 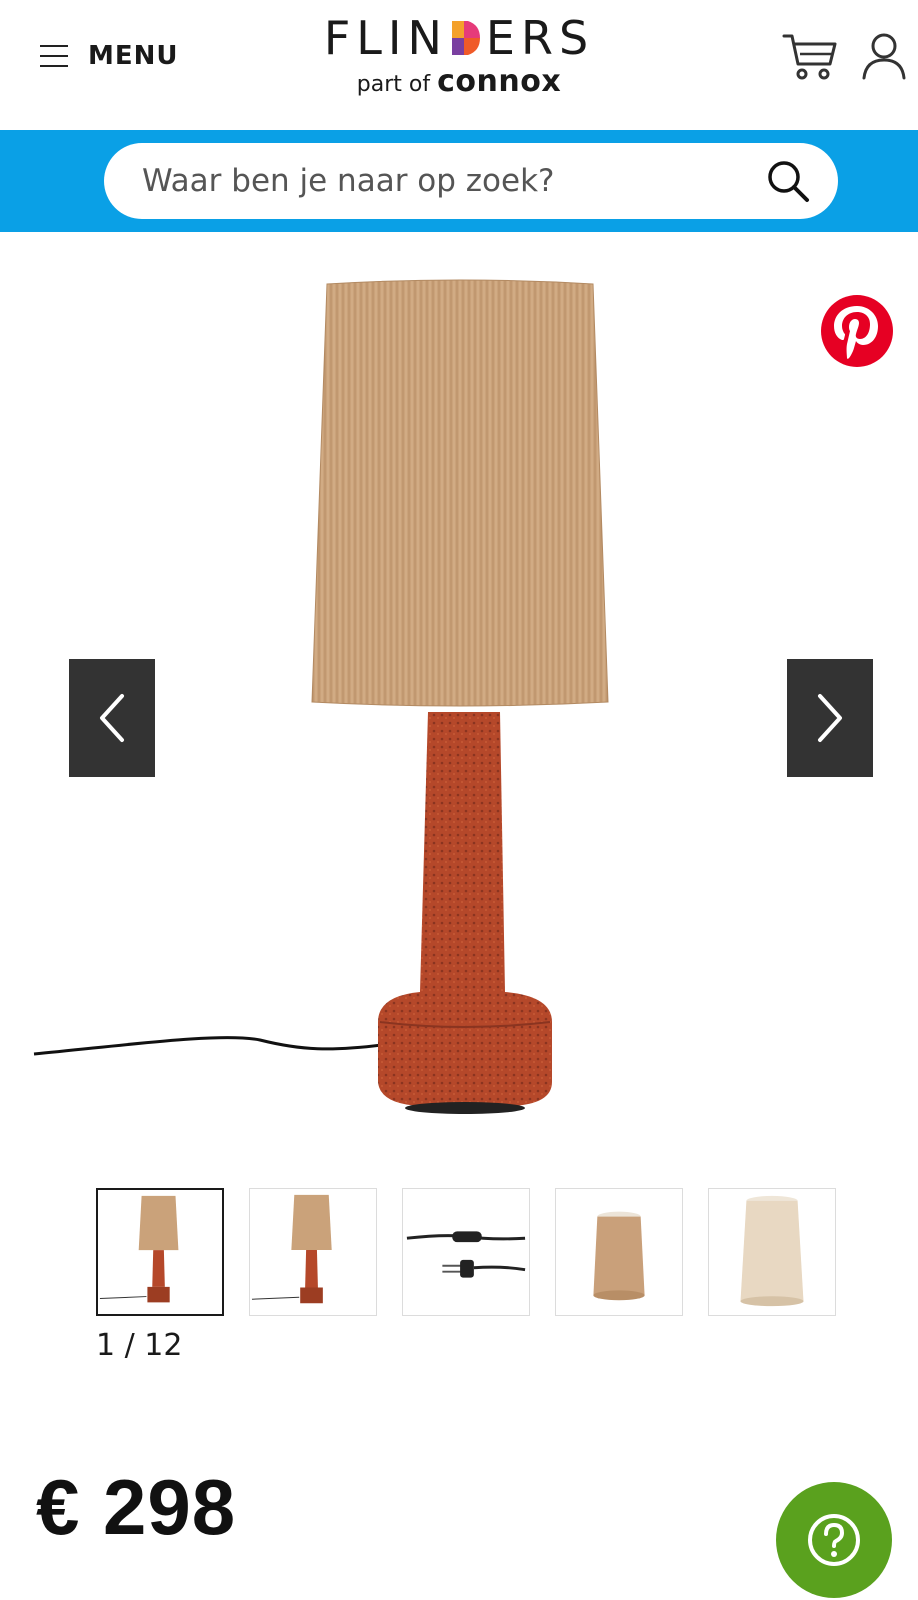 I want to click on help-button, so click(x=834, y=1540).